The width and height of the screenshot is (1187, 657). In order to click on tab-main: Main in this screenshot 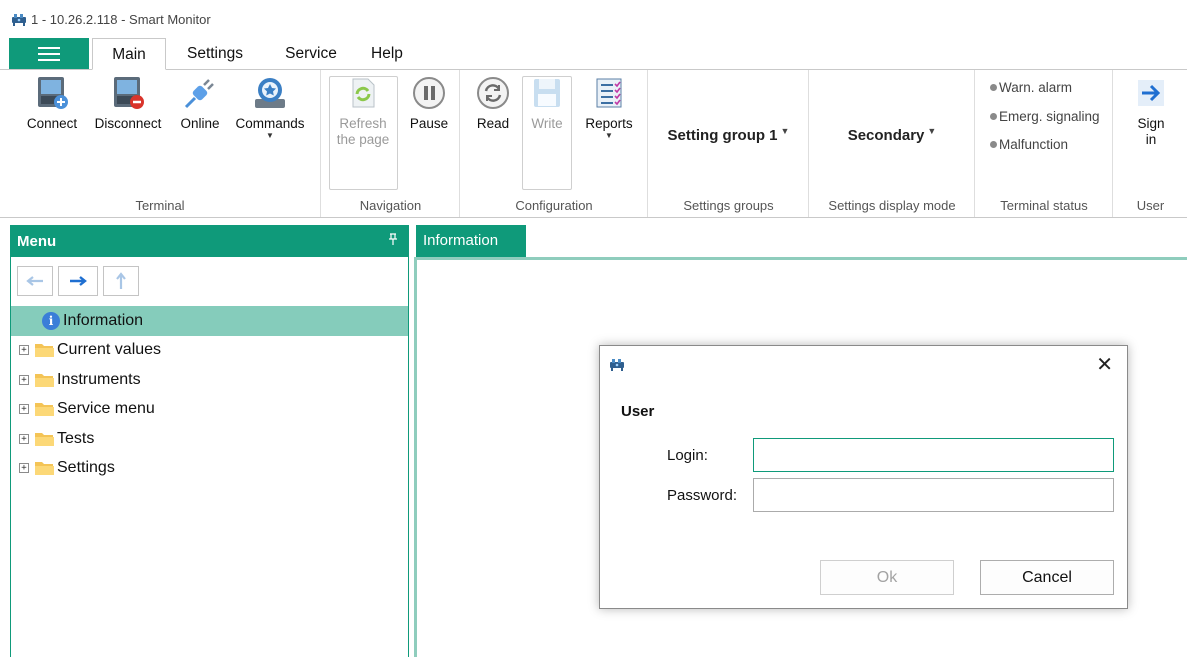, I will do `click(129, 54)`.